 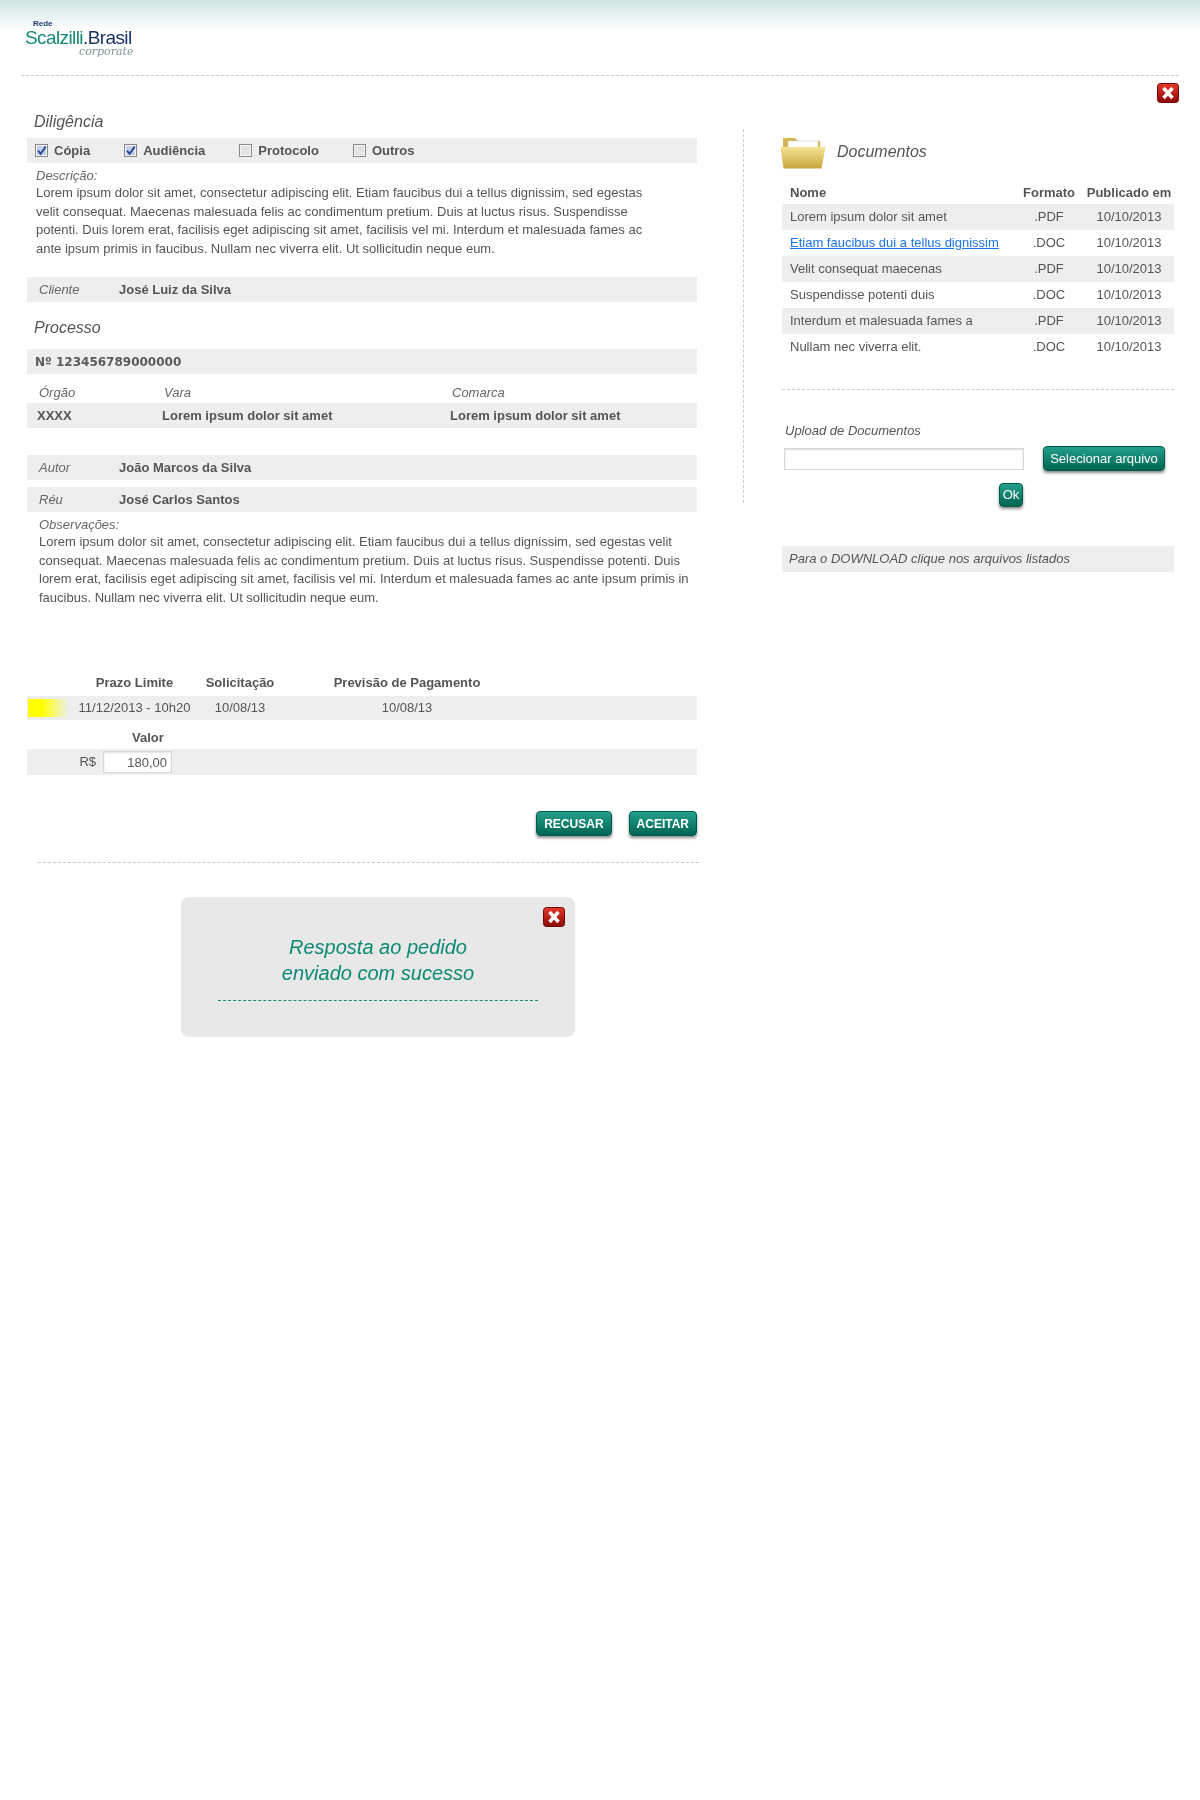 What do you see at coordinates (55, 467) in the screenshot?
I see `field-label: Autor` at bounding box center [55, 467].